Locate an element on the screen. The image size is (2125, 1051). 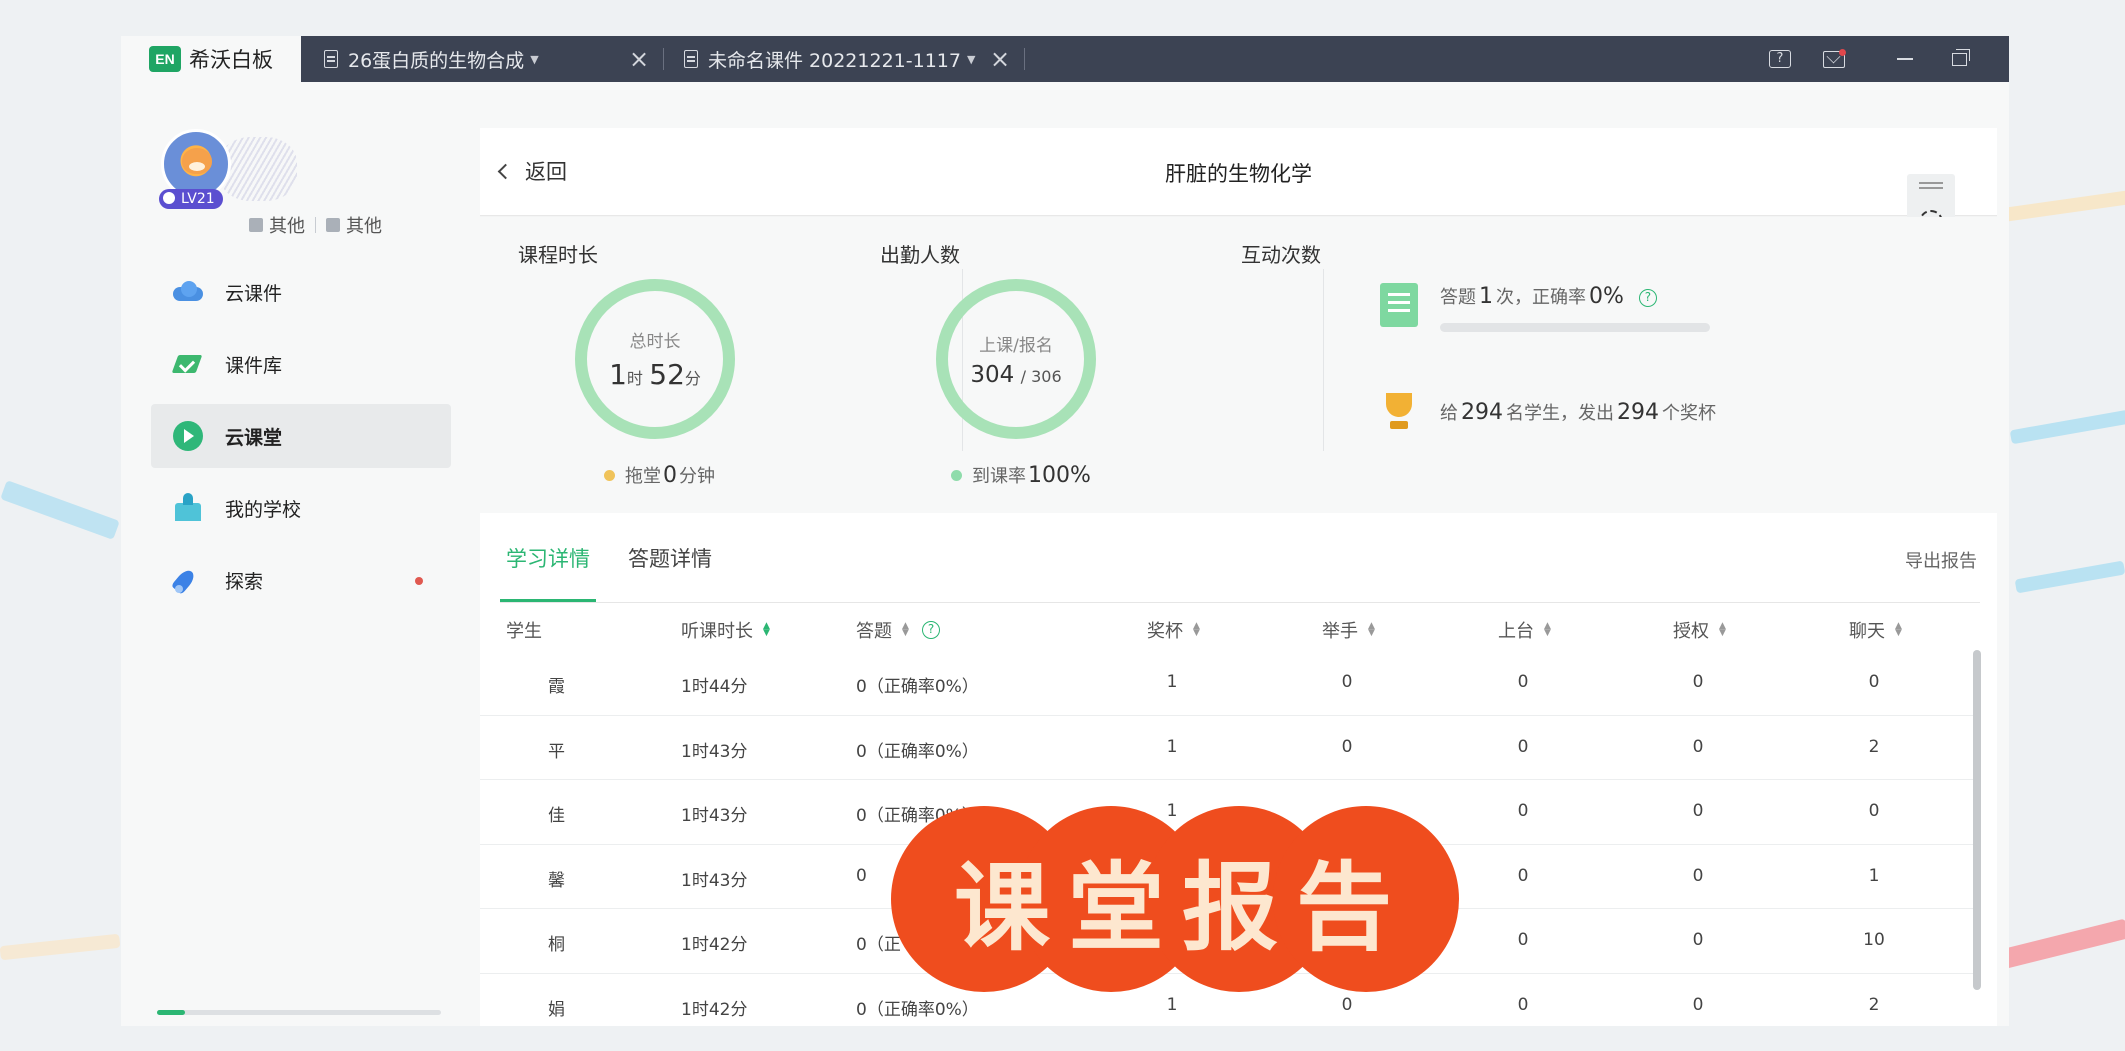
interaction-label: 互动次数 is located at coordinates (1281, 255).